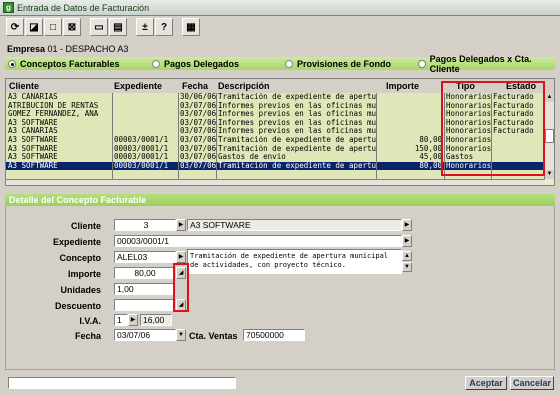  Describe the element at coordinates (121, 320) in the screenshot. I see `iva-code-field: 1` at that location.